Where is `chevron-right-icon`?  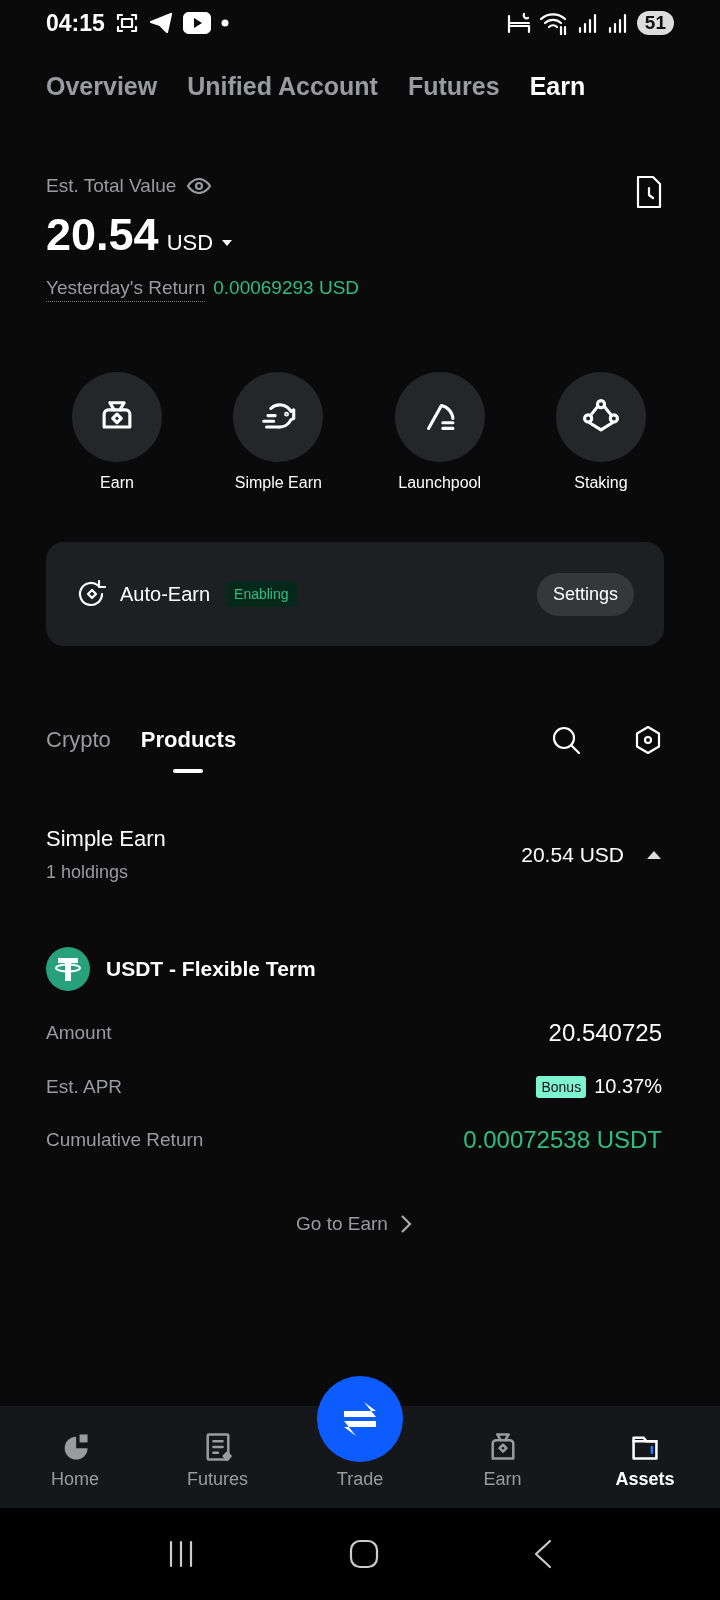
chevron-right-icon is located at coordinates (405, 1224).